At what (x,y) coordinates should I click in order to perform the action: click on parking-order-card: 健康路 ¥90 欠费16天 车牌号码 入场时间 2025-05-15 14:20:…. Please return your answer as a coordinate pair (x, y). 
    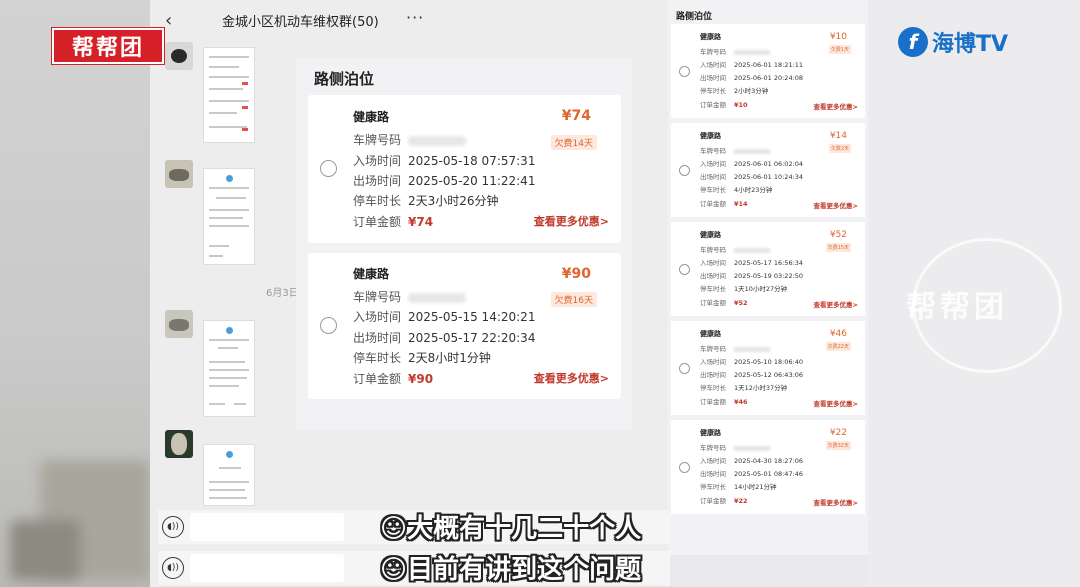
    Looking at the image, I should click on (464, 326).